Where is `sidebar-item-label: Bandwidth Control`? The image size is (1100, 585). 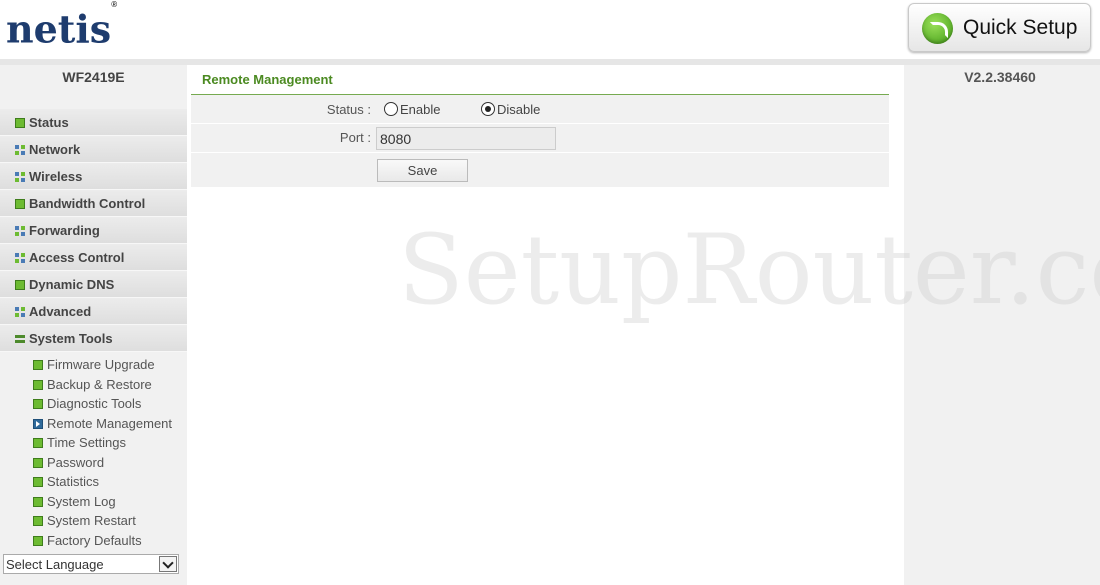
sidebar-item-label: Bandwidth Control is located at coordinates (87, 203).